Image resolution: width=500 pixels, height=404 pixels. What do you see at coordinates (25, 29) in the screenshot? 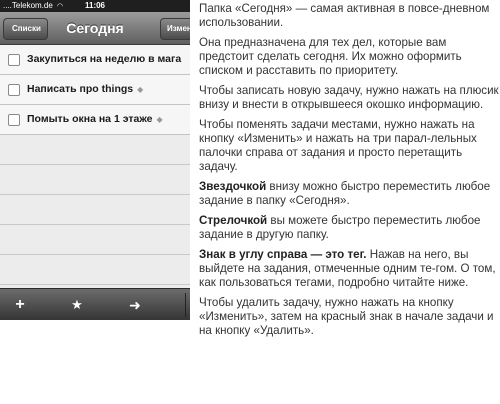
I see `lists-back-button: Списки` at bounding box center [25, 29].